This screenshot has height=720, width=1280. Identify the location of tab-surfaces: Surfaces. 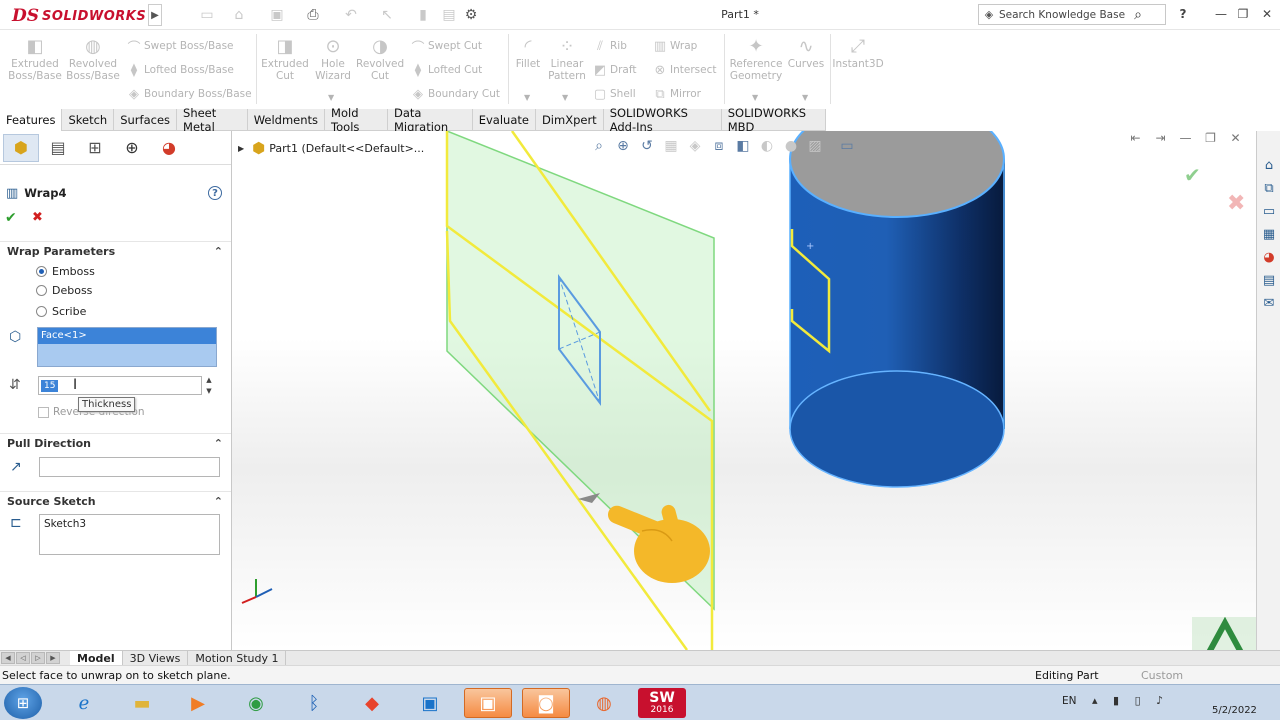
(146, 120).